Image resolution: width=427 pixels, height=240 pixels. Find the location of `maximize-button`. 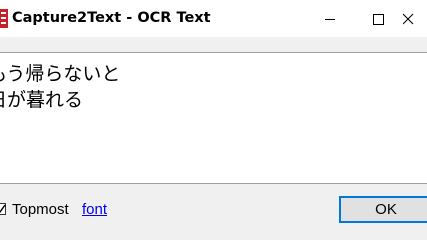

maximize-button is located at coordinates (378, 18).